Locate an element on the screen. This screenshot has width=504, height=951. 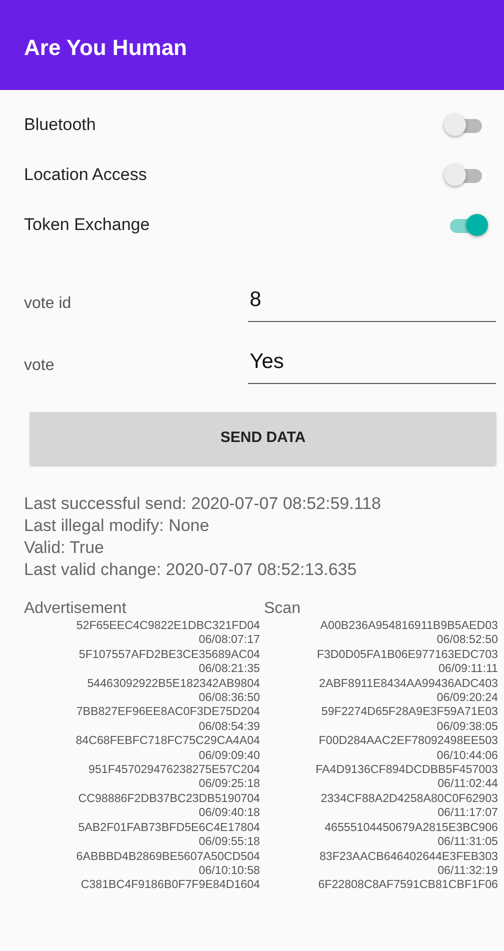
time-text: 06/08:54:39 is located at coordinates (229, 727).